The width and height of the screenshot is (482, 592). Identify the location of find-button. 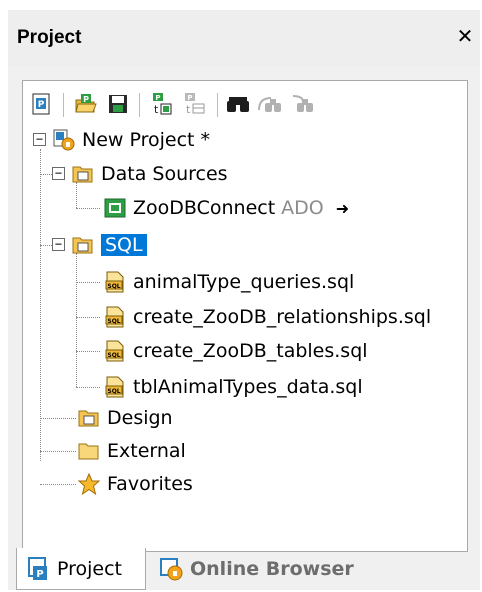
(238, 104).